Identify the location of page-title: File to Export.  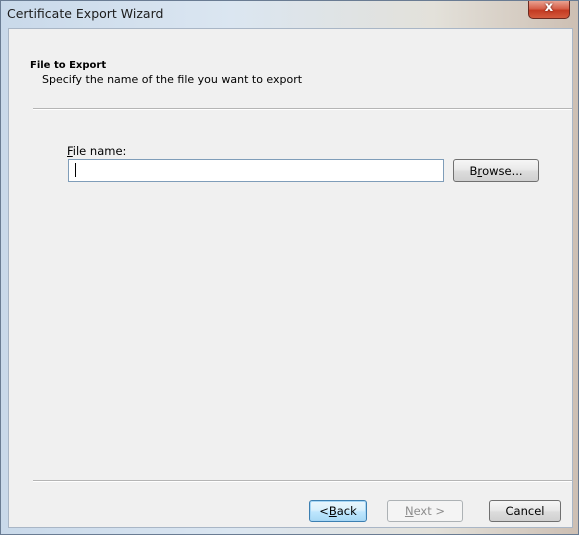
(68, 65).